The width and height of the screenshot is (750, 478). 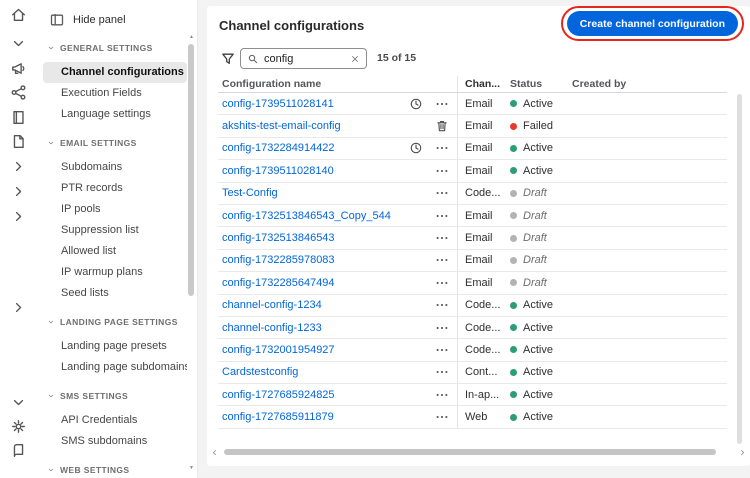 What do you see at coordinates (57, 20) in the screenshot?
I see `panel-icon` at bounding box center [57, 20].